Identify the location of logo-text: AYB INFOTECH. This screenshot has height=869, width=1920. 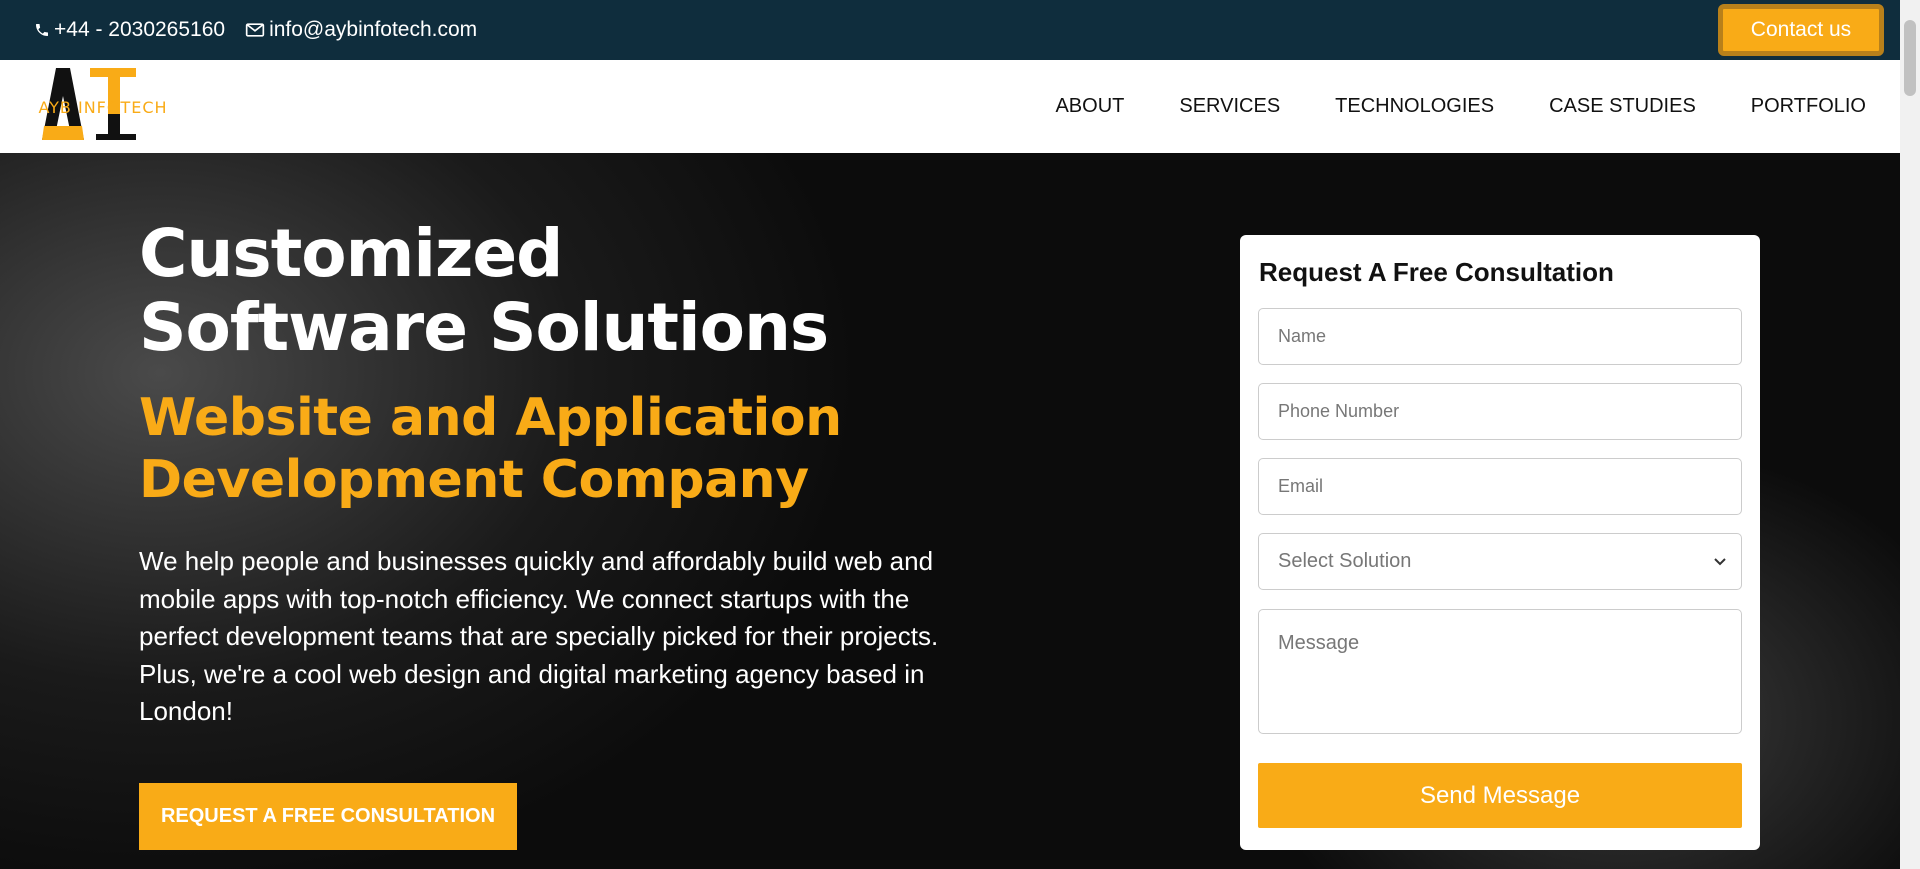
(103, 107).